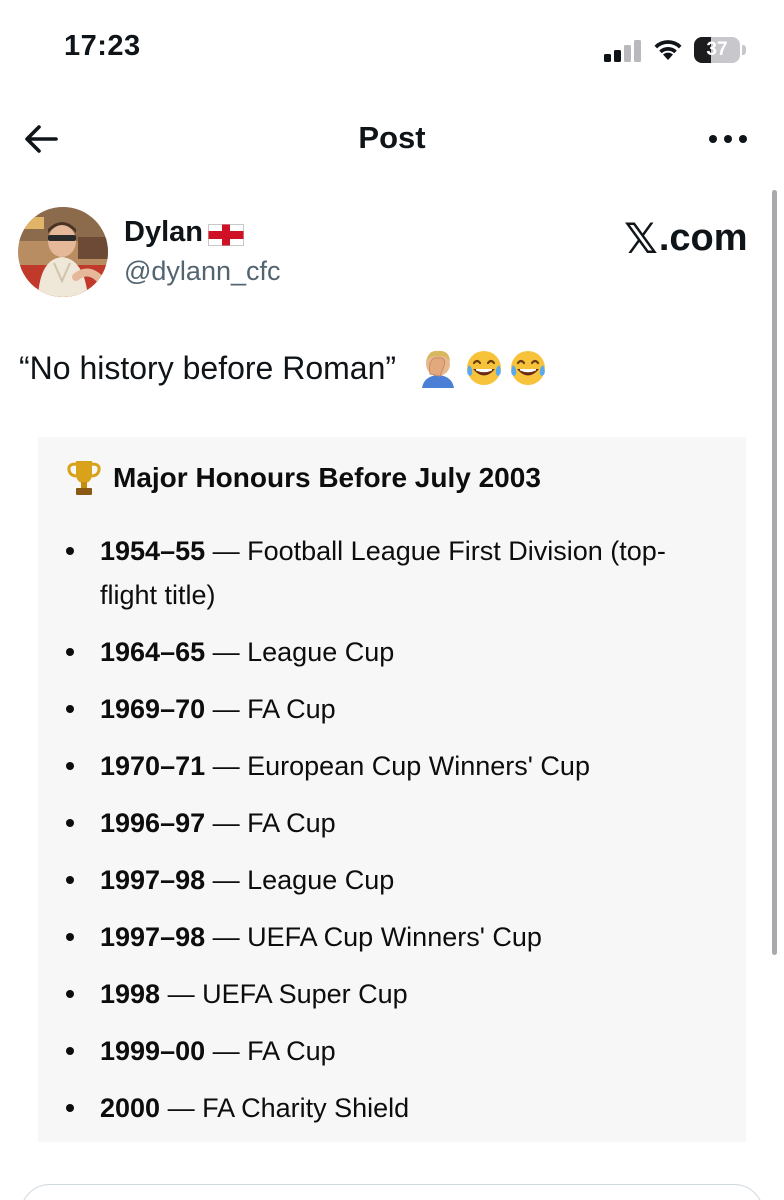  What do you see at coordinates (392, 1192) in the screenshot?
I see `reply-input` at bounding box center [392, 1192].